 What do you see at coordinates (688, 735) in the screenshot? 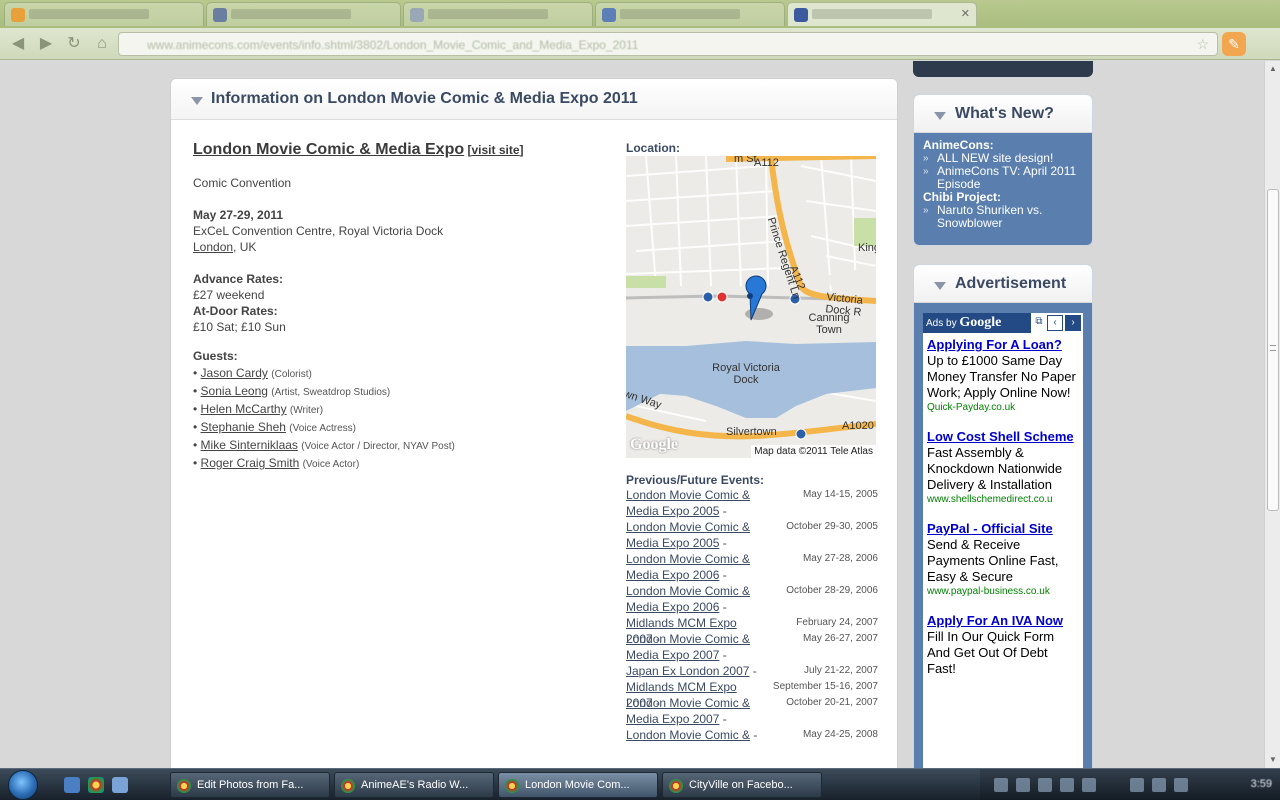
I see `event-link: London Movie Comic &` at bounding box center [688, 735].